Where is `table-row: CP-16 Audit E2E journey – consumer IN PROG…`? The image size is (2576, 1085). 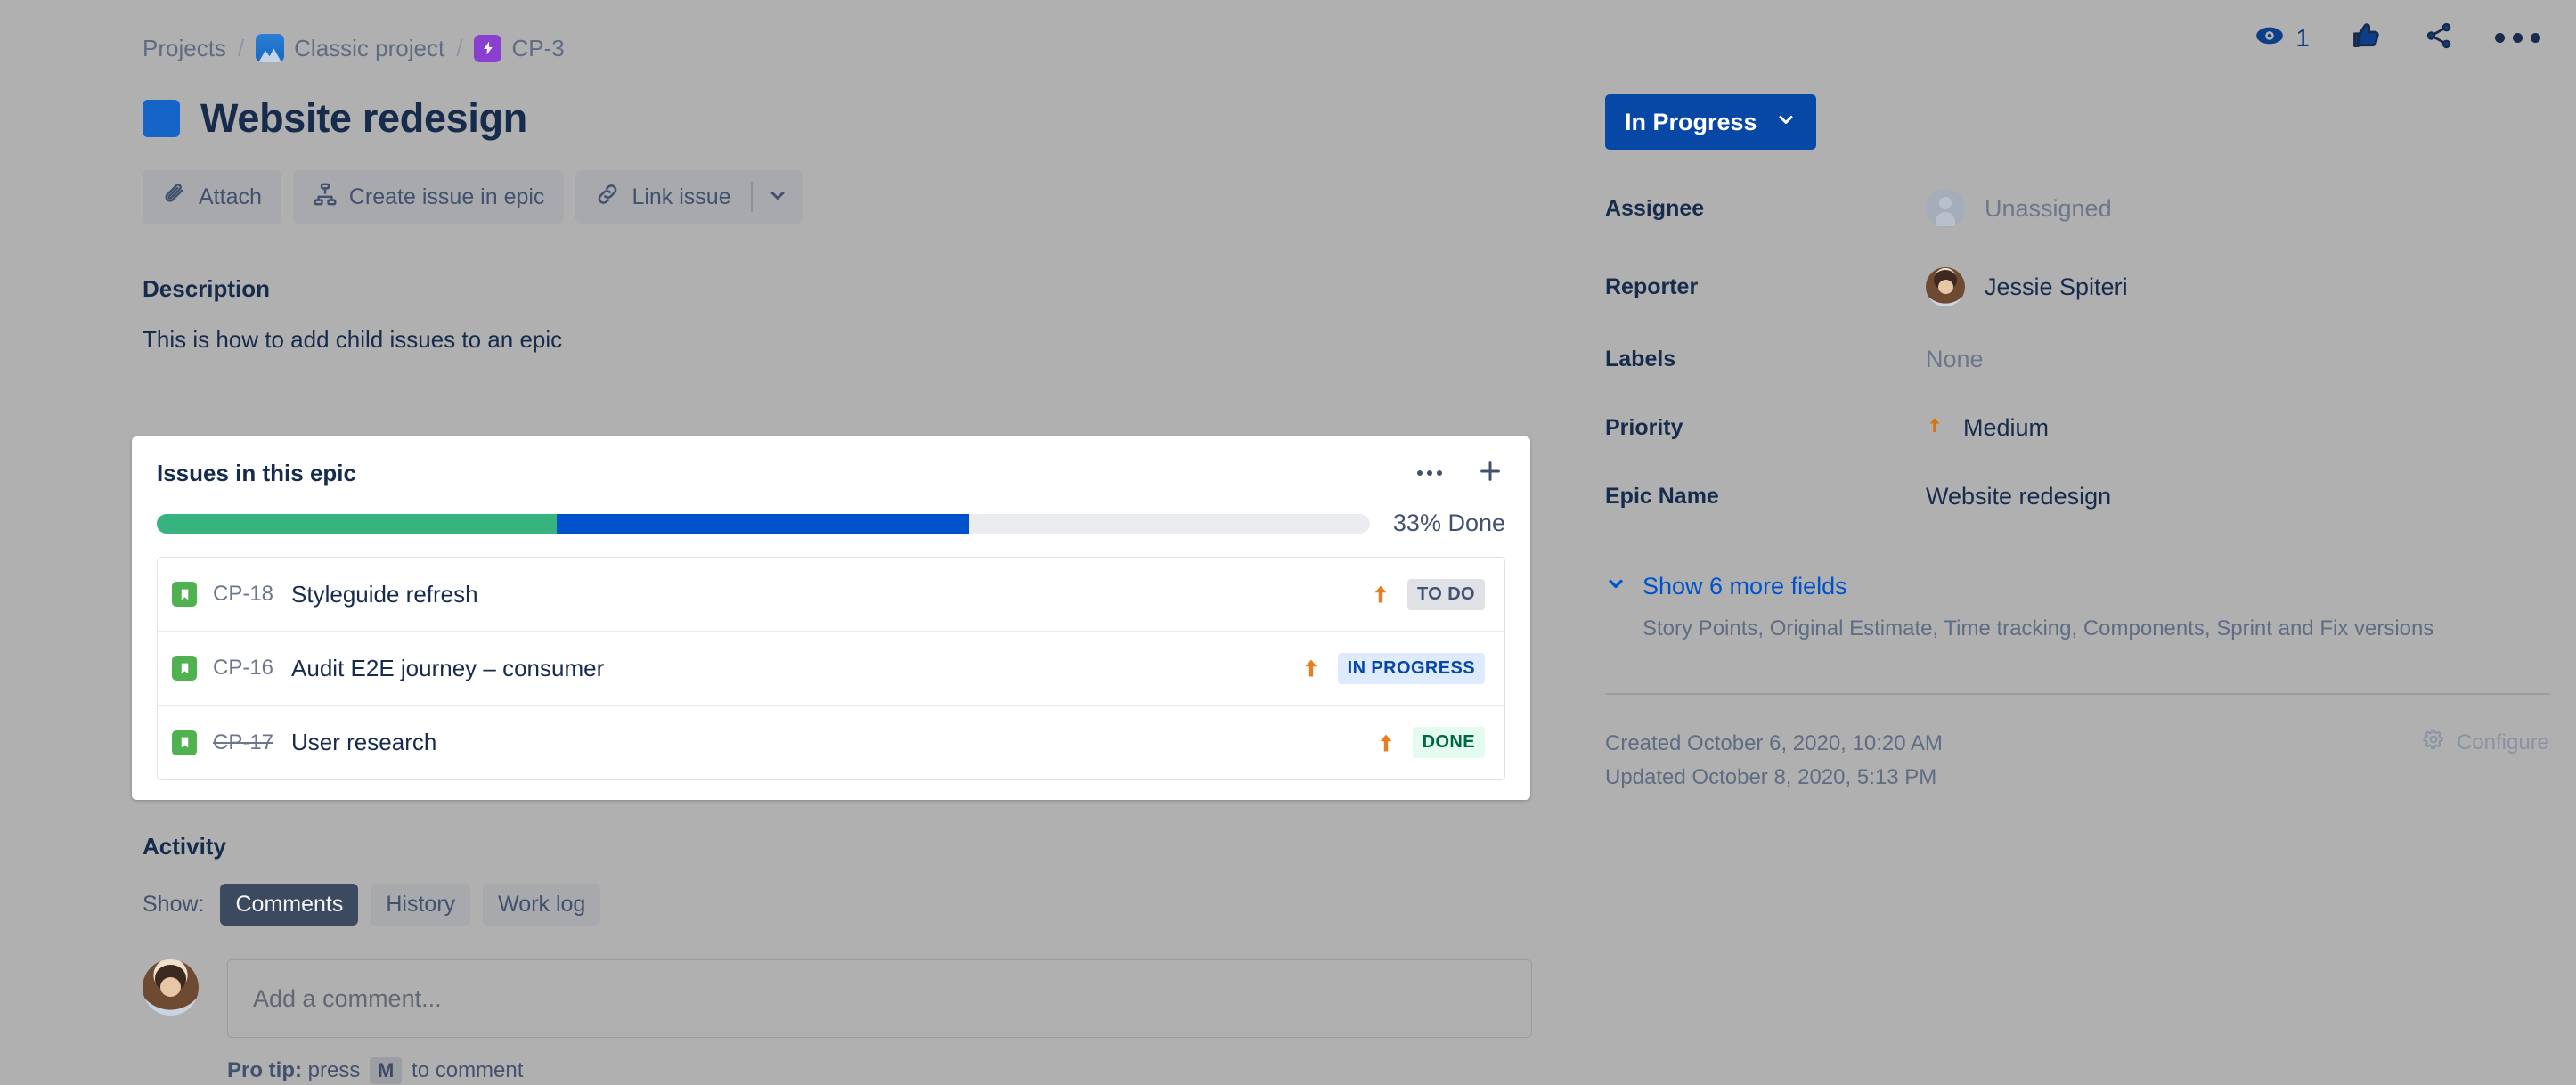
table-row: CP-16 Audit E2E journey – consumer IN PROG… is located at coordinates (831, 669).